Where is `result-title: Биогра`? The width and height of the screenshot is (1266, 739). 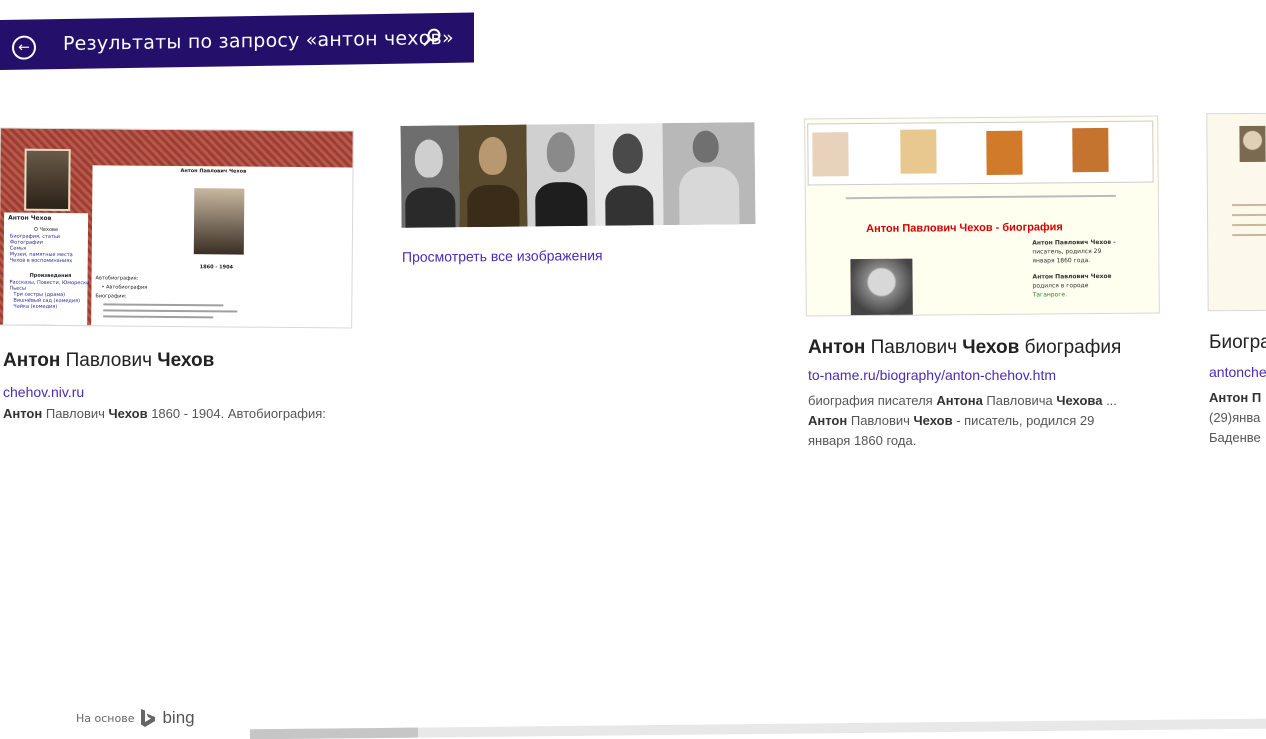 result-title: Биогра is located at coordinates (1237, 343).